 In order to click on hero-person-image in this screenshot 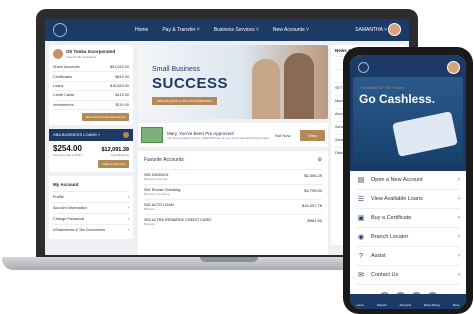, I will do `click(266, 89)`.